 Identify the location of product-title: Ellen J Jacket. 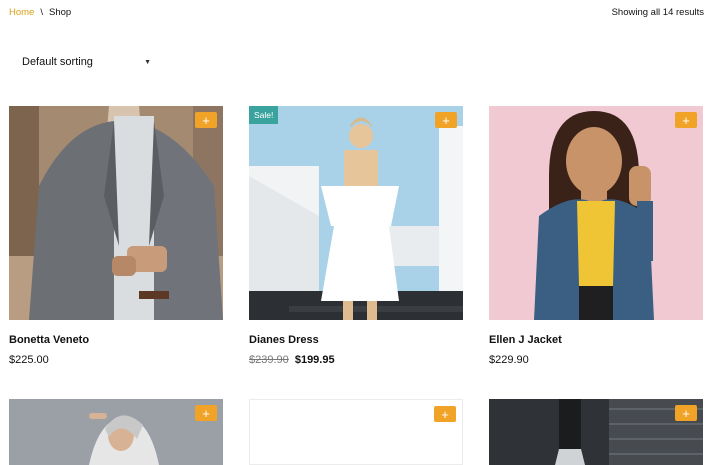
(525, 340).